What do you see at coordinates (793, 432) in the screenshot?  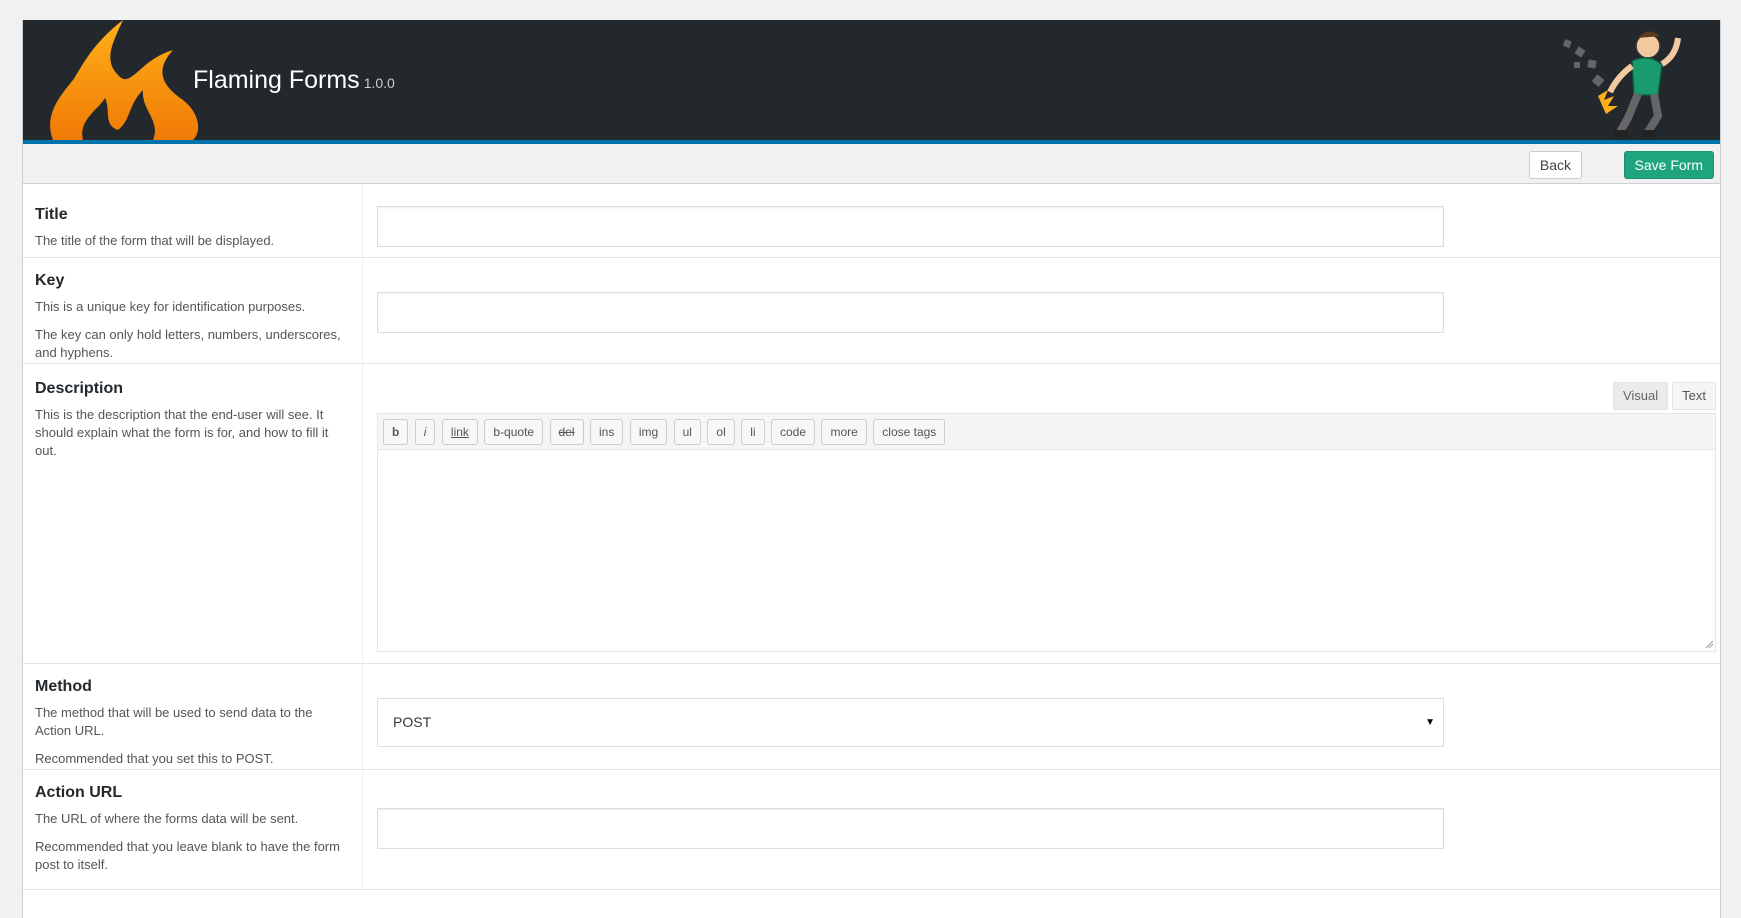 I see `quicktag-code-button: code` at bounding box center [793, 432].